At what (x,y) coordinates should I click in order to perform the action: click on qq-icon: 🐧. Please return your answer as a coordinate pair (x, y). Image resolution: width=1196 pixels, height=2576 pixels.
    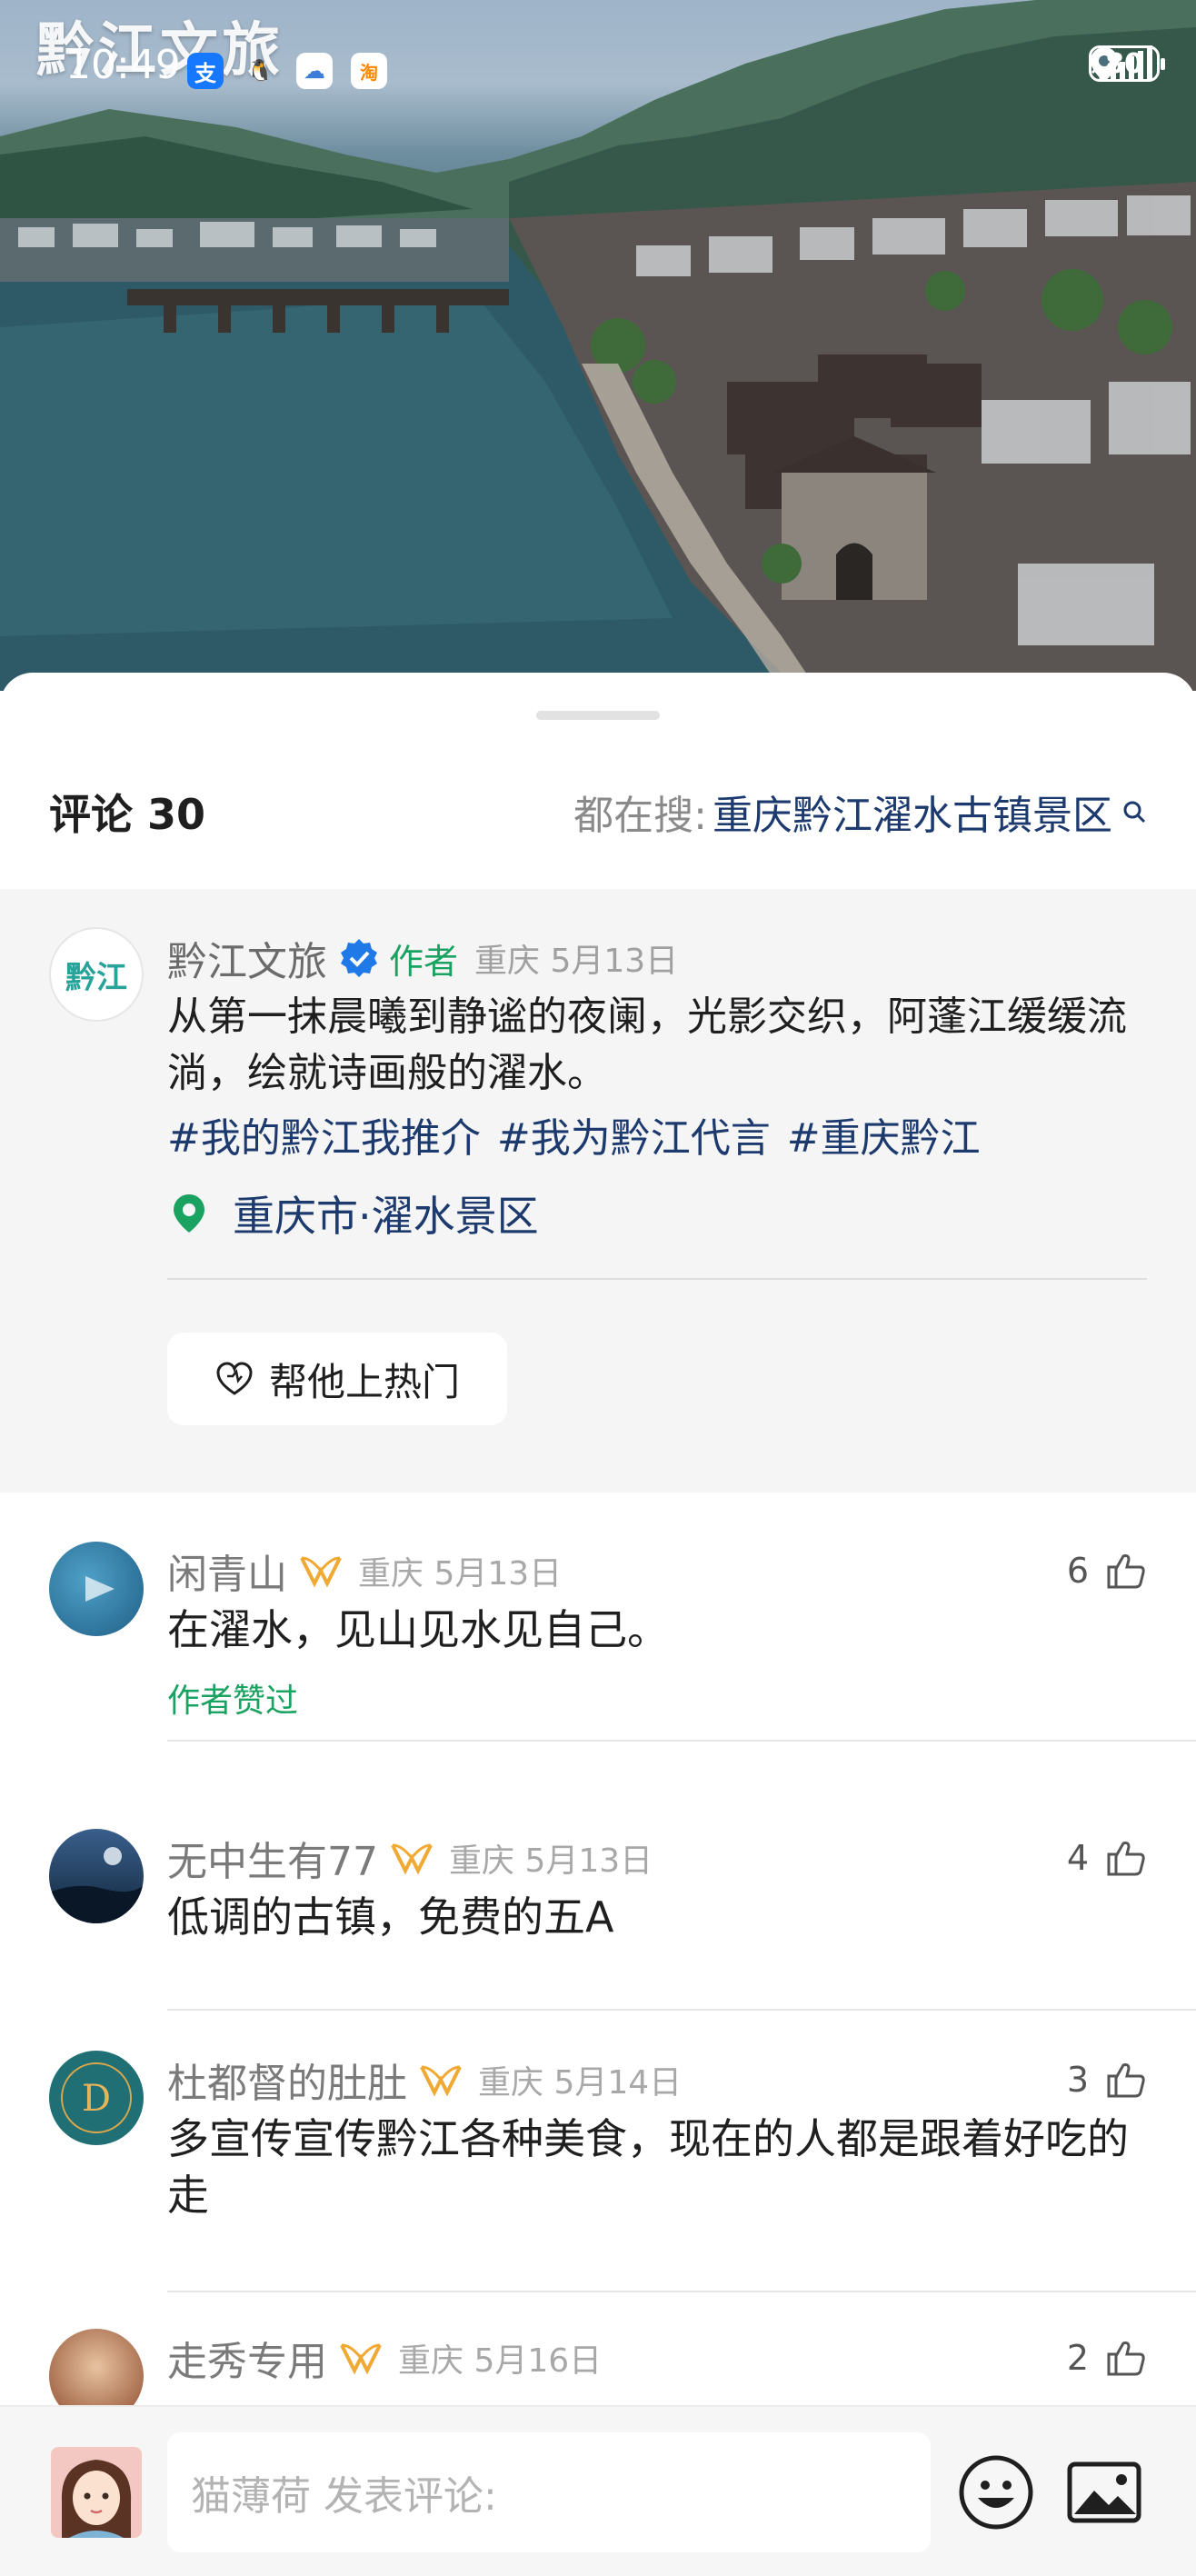
    Looking at the image, I should click on (260, 71).